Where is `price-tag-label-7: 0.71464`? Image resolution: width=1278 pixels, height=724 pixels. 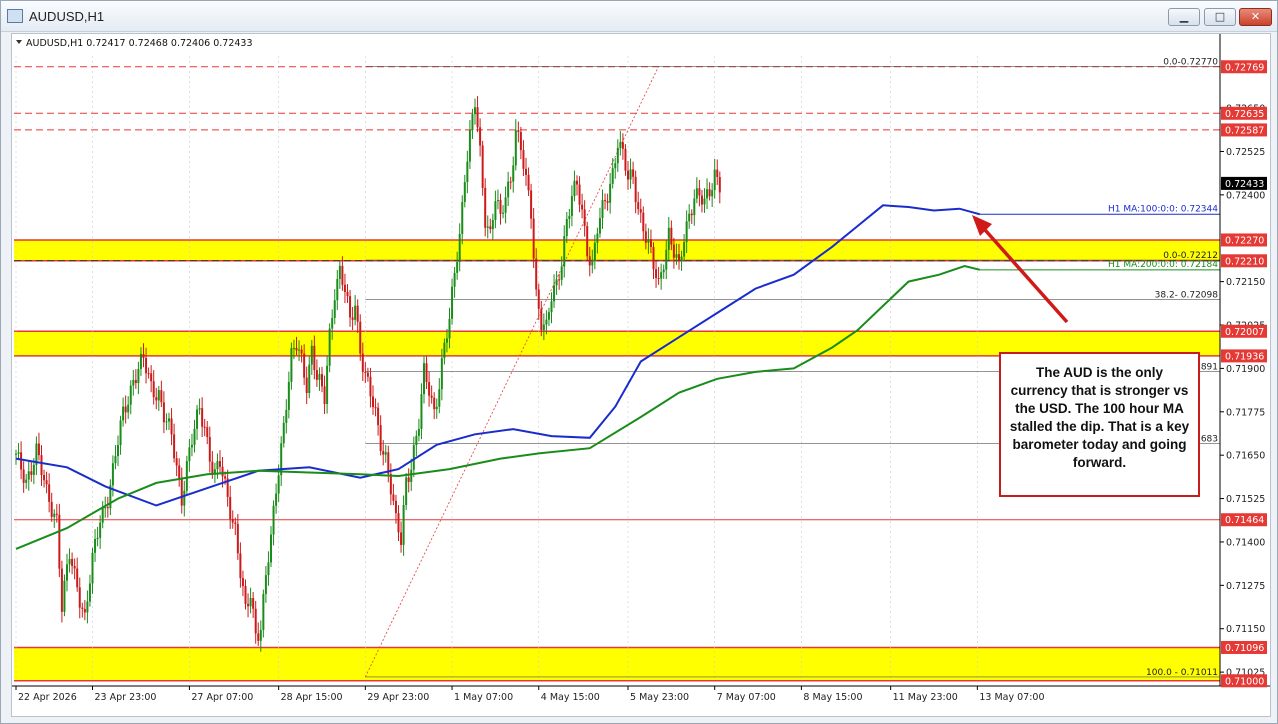
price-tag-label-7: 0.71464 is located at coordinates (1244, 520).